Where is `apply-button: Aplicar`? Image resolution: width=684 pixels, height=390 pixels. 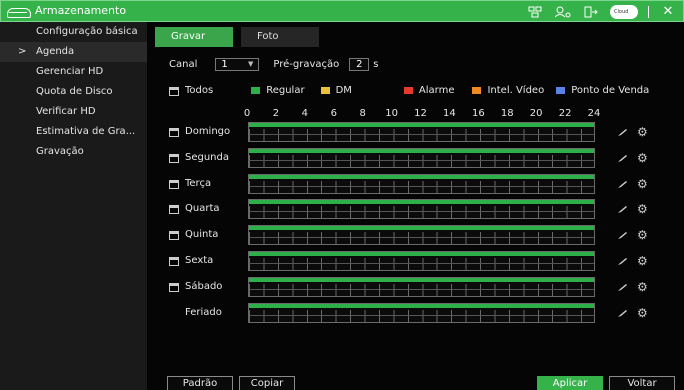
apply-button: Aplicar is located at coordinates (570, 383).